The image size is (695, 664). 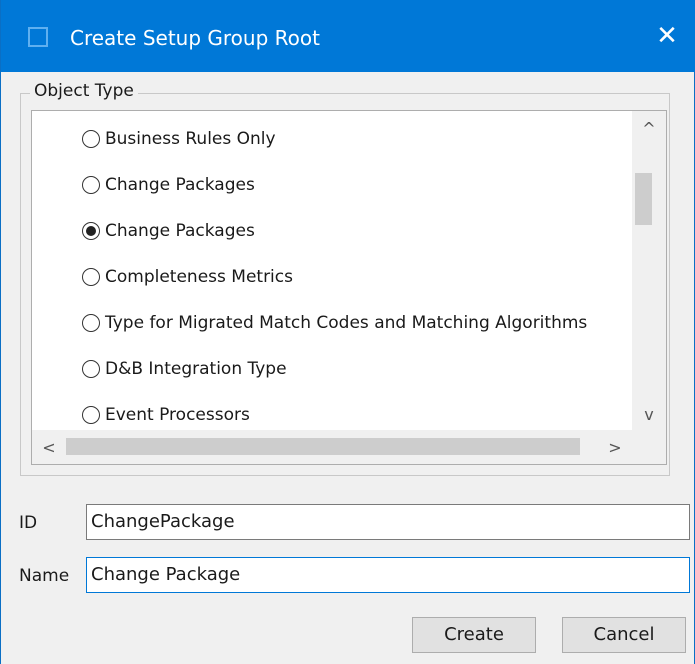 What do you see at coordinates (624, 635) in the screenshot?
I see `cancel-button: Cancel` at bounding box center [624, 635].